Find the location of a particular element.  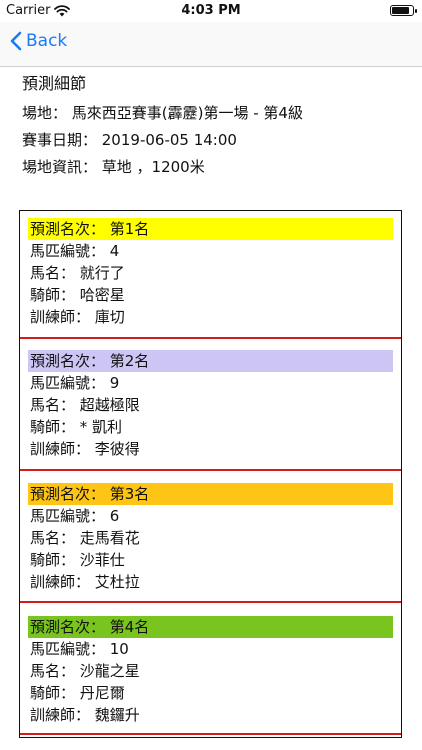

horse-name: 馬名： 走馬看花 is located at coordinates (85, 538).